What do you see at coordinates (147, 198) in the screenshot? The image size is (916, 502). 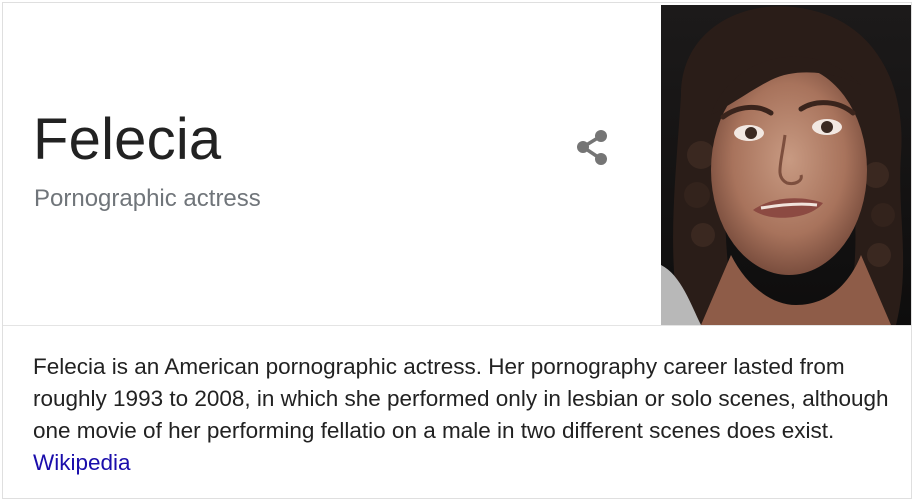 I see `entity-subtitle: Pornographic actress` at bounding box center [147, 198].